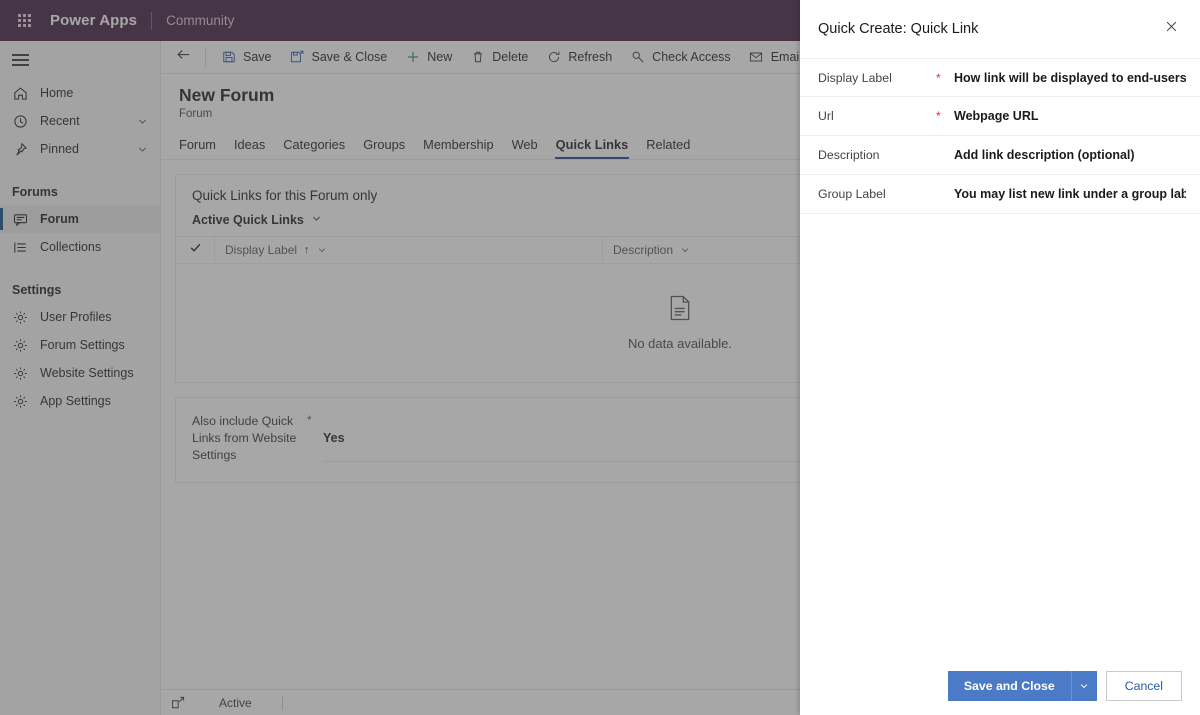 Image resolution: width=1200 pixels, height=715 pixels. What do you see at coordinates (1070, 116) in the screenshot?
I see `url-input` at bounding box center [1070, 116].